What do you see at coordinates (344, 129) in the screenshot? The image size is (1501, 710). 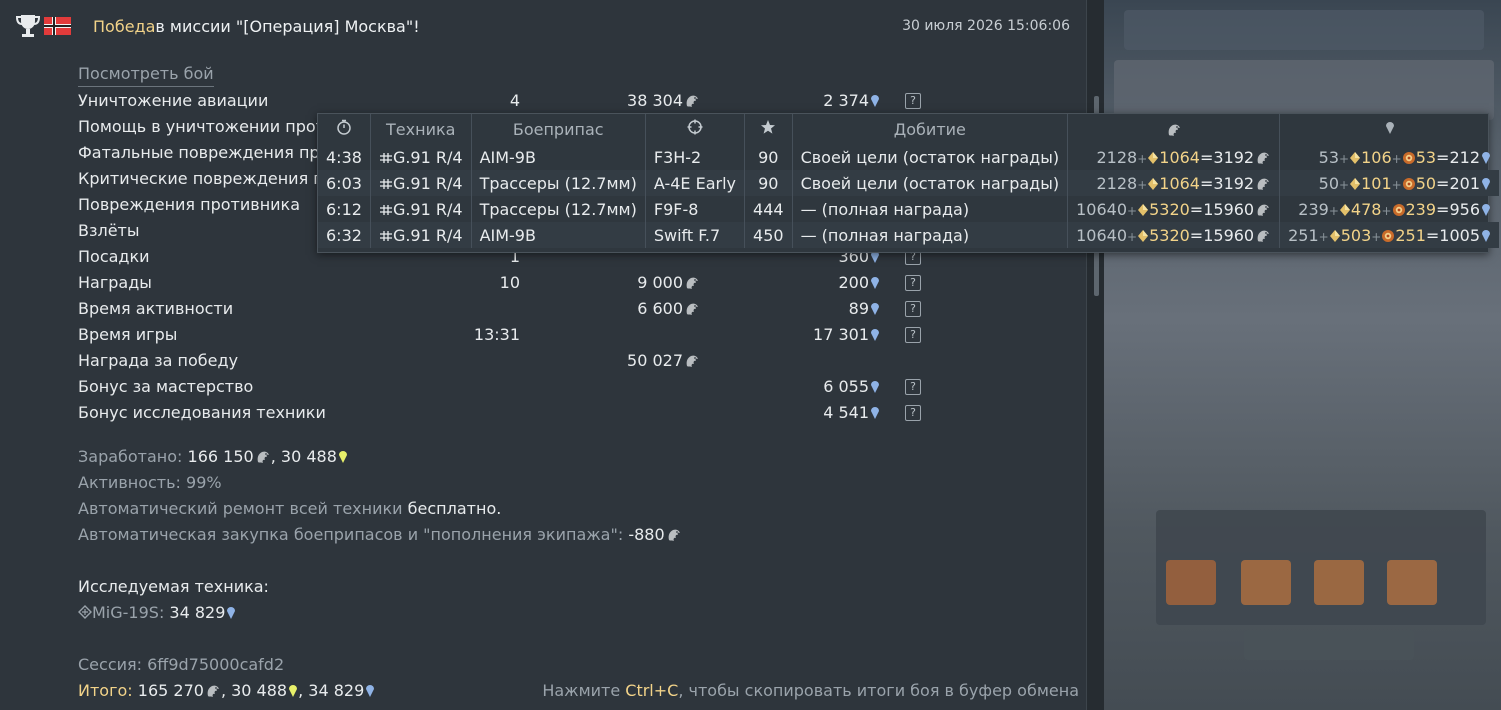 I see `time-column-header` at bounding box center [344, 129].